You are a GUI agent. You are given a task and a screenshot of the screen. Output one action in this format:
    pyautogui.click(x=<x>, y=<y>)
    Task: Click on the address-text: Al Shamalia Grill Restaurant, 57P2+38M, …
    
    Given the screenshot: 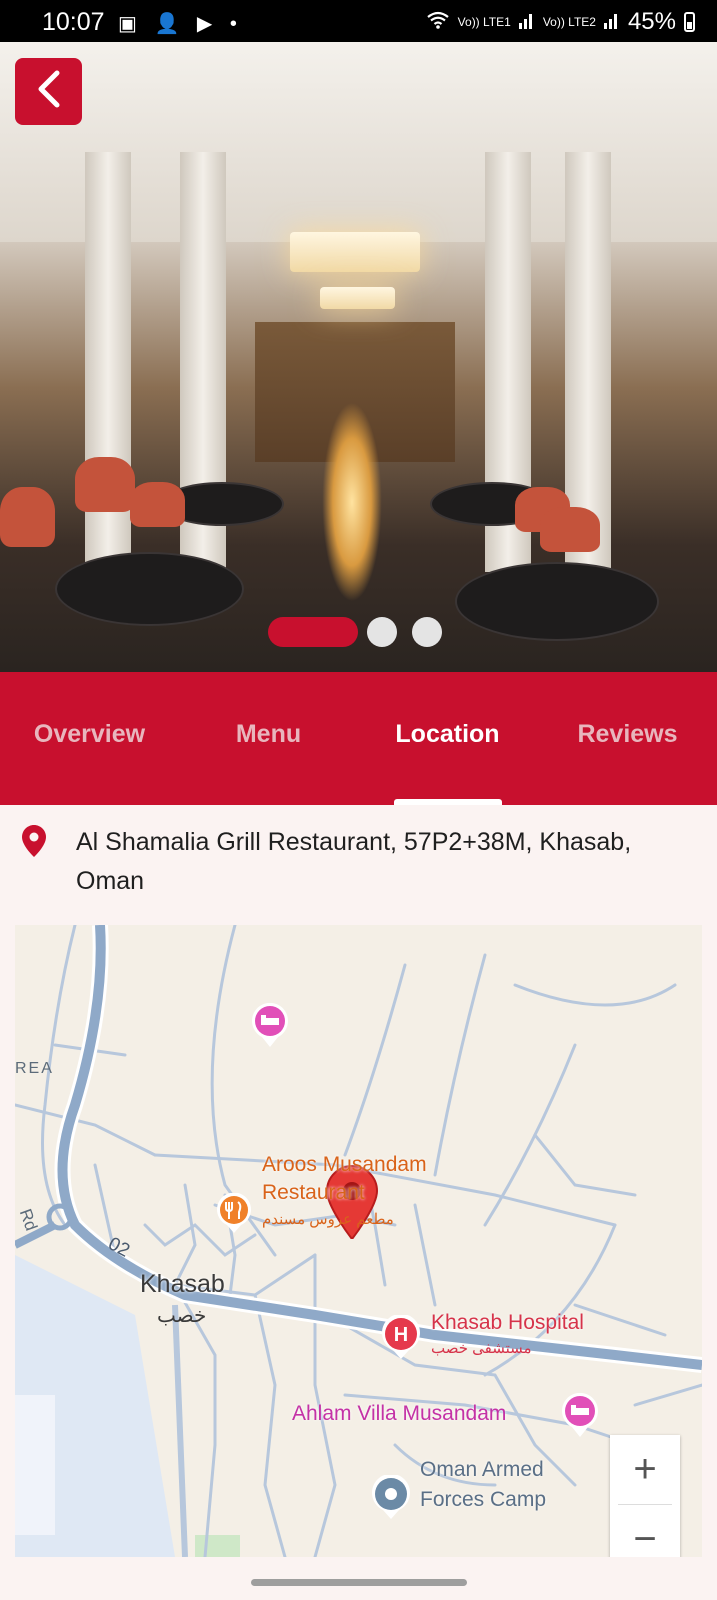 What is the action you would take?
    pyautogui.click(x=354, y=861)
    